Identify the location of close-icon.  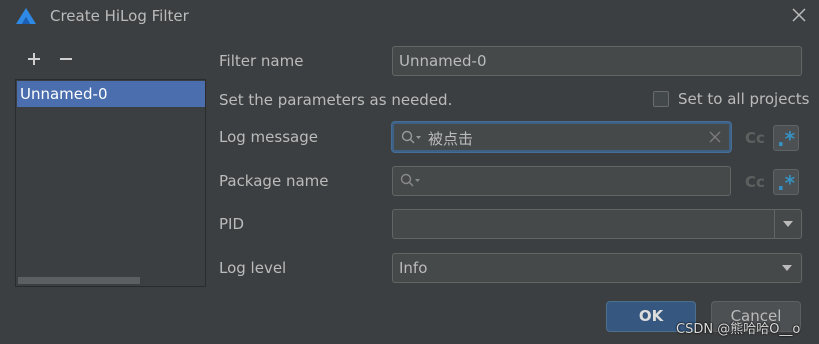
(799, 15).